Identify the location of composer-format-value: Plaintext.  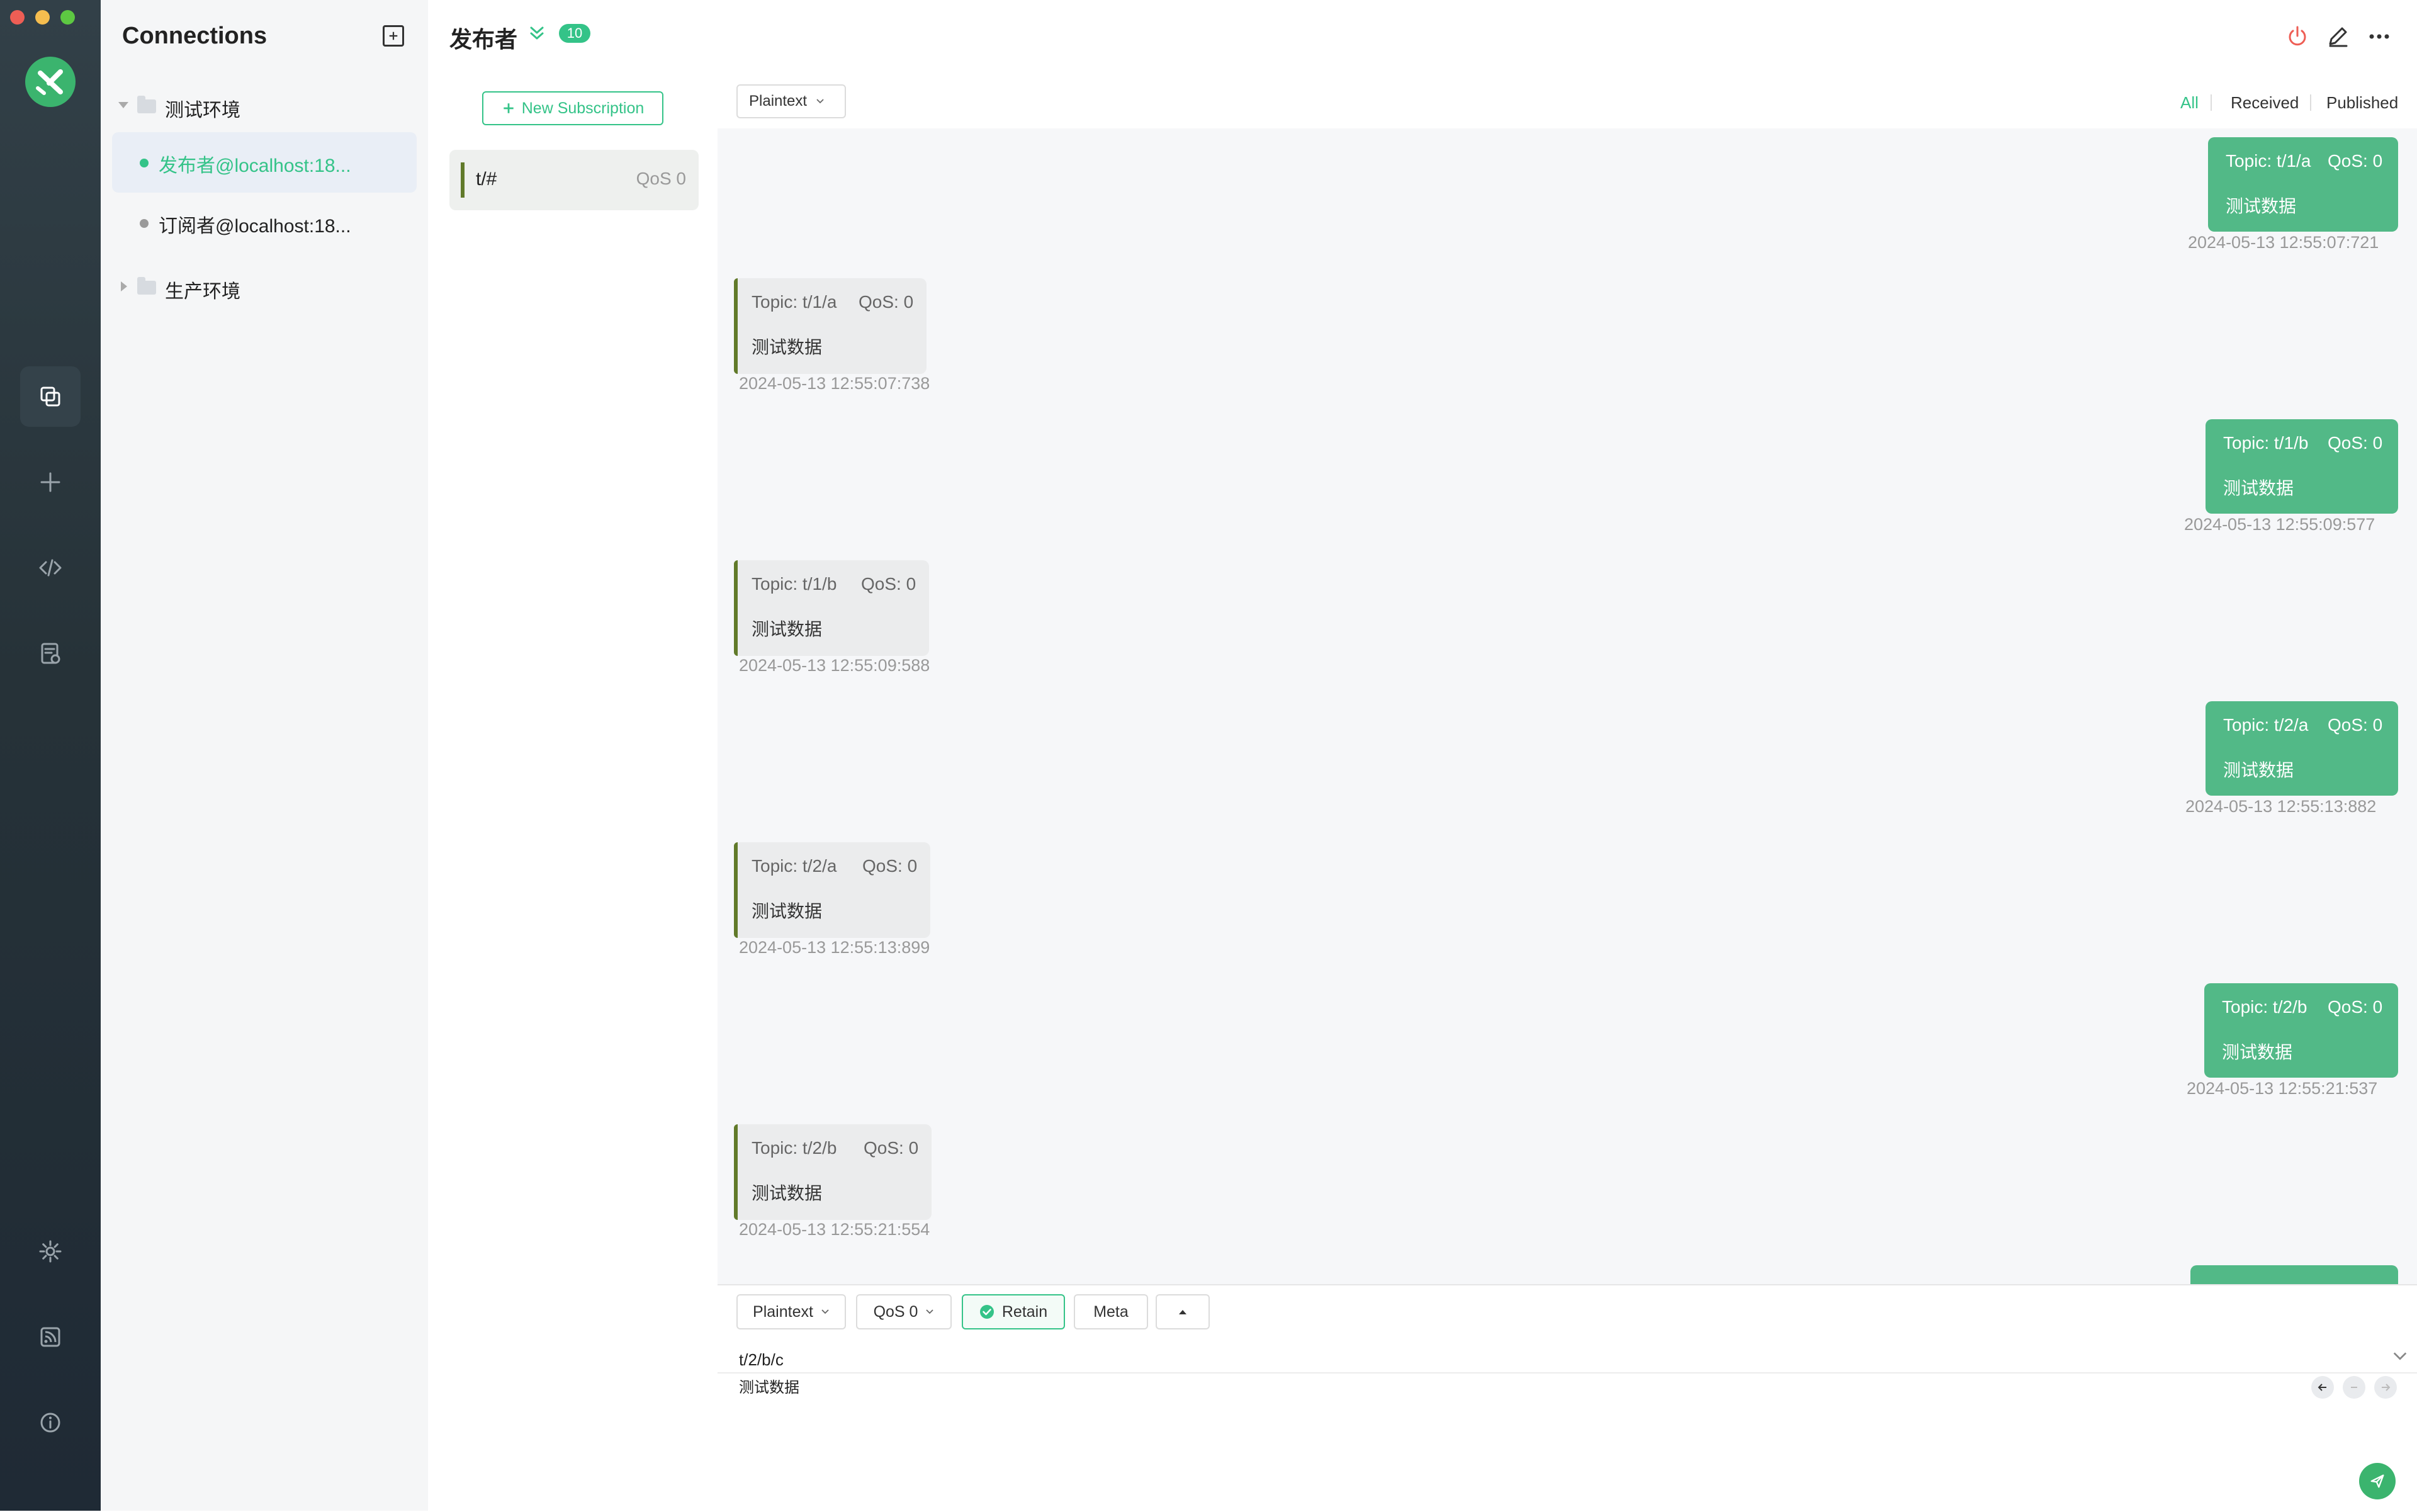
(783, 1311).